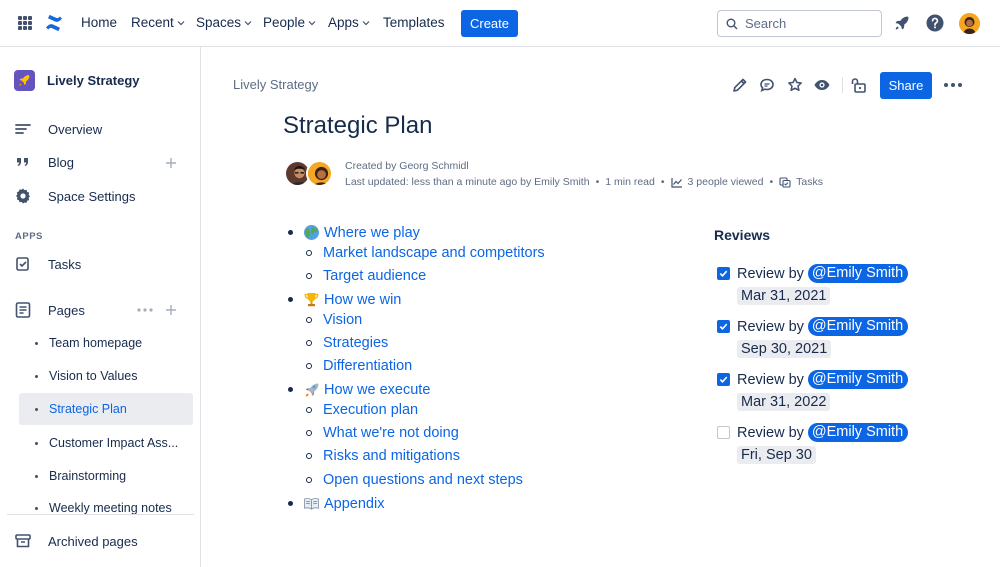 The image size is (1000, 567). What do you see at coordinates (805, 23) in the screenshot?
I see `search-input` at bounding box center [805, 23].